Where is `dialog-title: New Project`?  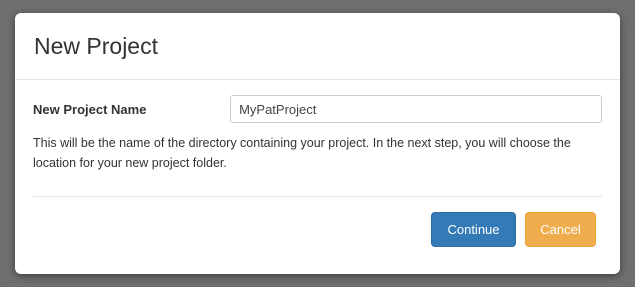
dialog-title: New Project is located at coordinates (96, 46).